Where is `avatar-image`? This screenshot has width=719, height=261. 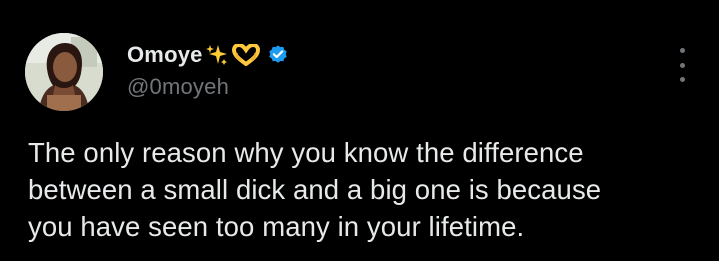 avatar-image is located at coordinates (64, 72).